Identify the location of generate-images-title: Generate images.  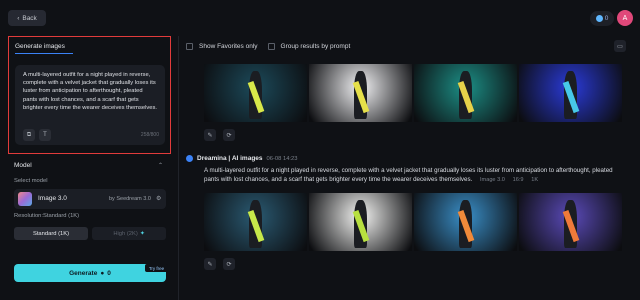
(40, 46).